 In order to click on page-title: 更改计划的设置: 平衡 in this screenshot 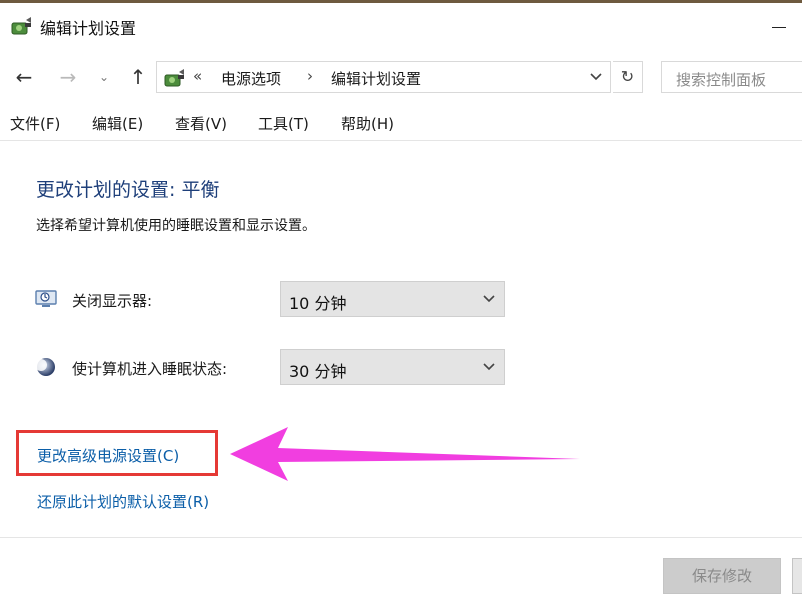, I will do `click(128, 190)`.